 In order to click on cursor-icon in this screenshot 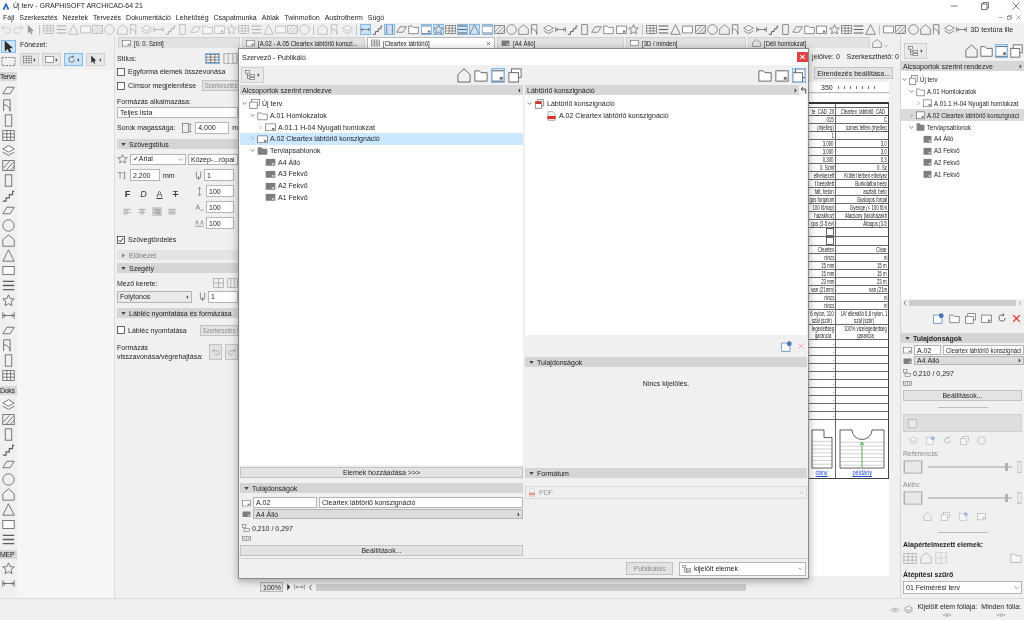, I will do `click(8, 46)`.